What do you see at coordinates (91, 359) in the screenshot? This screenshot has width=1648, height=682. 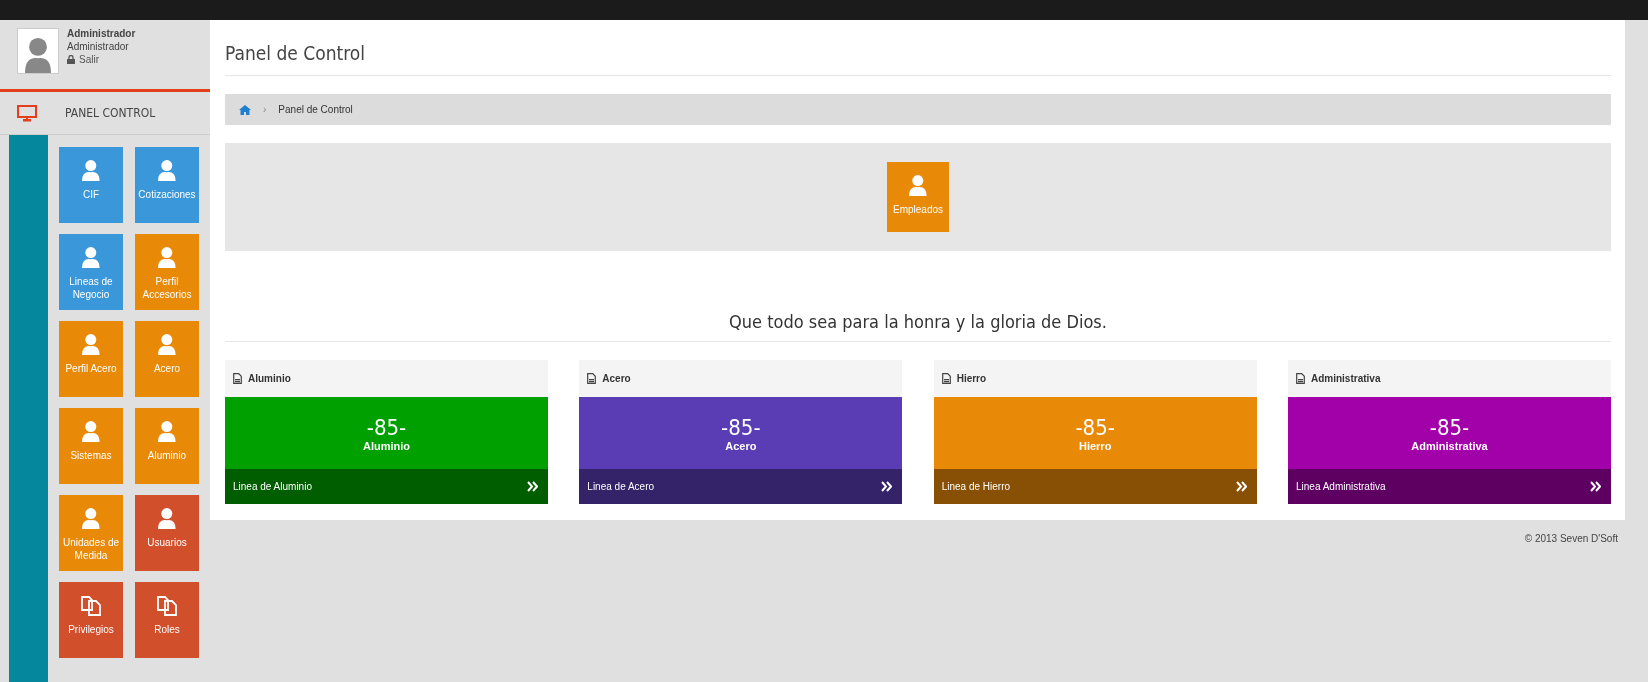 I see `menu-tile: Perfil Acero` at bounding box center [91, 359].